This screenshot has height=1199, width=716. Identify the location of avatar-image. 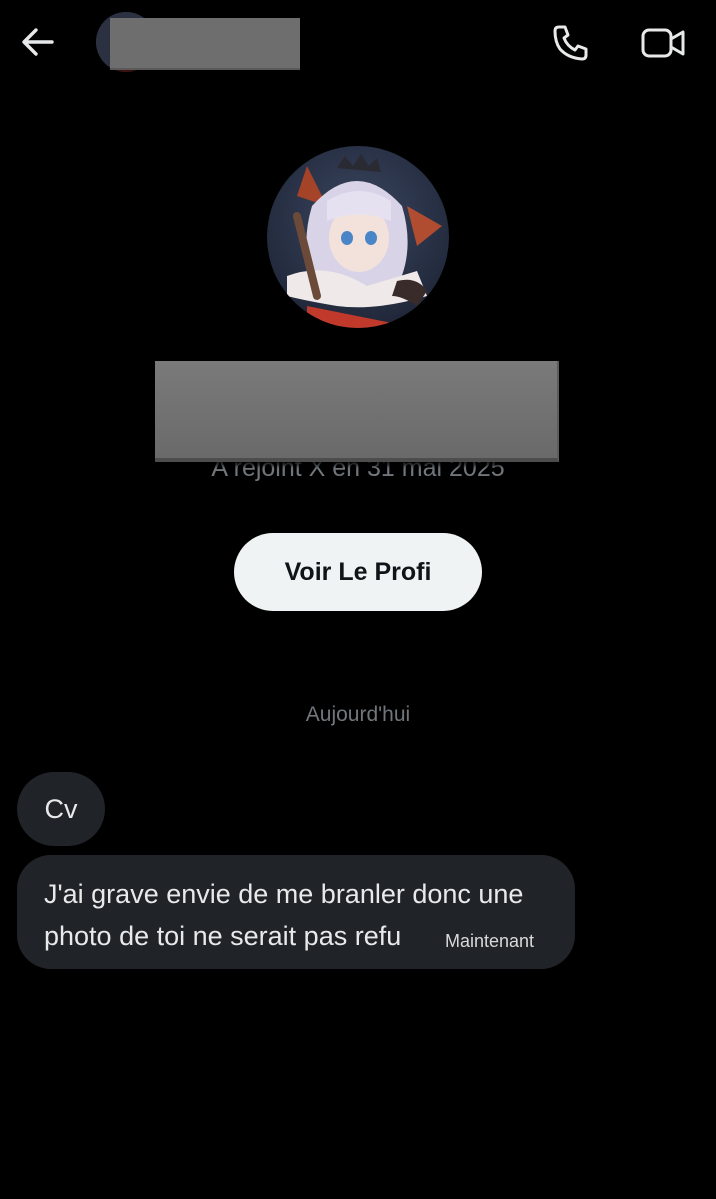
(358, 237).